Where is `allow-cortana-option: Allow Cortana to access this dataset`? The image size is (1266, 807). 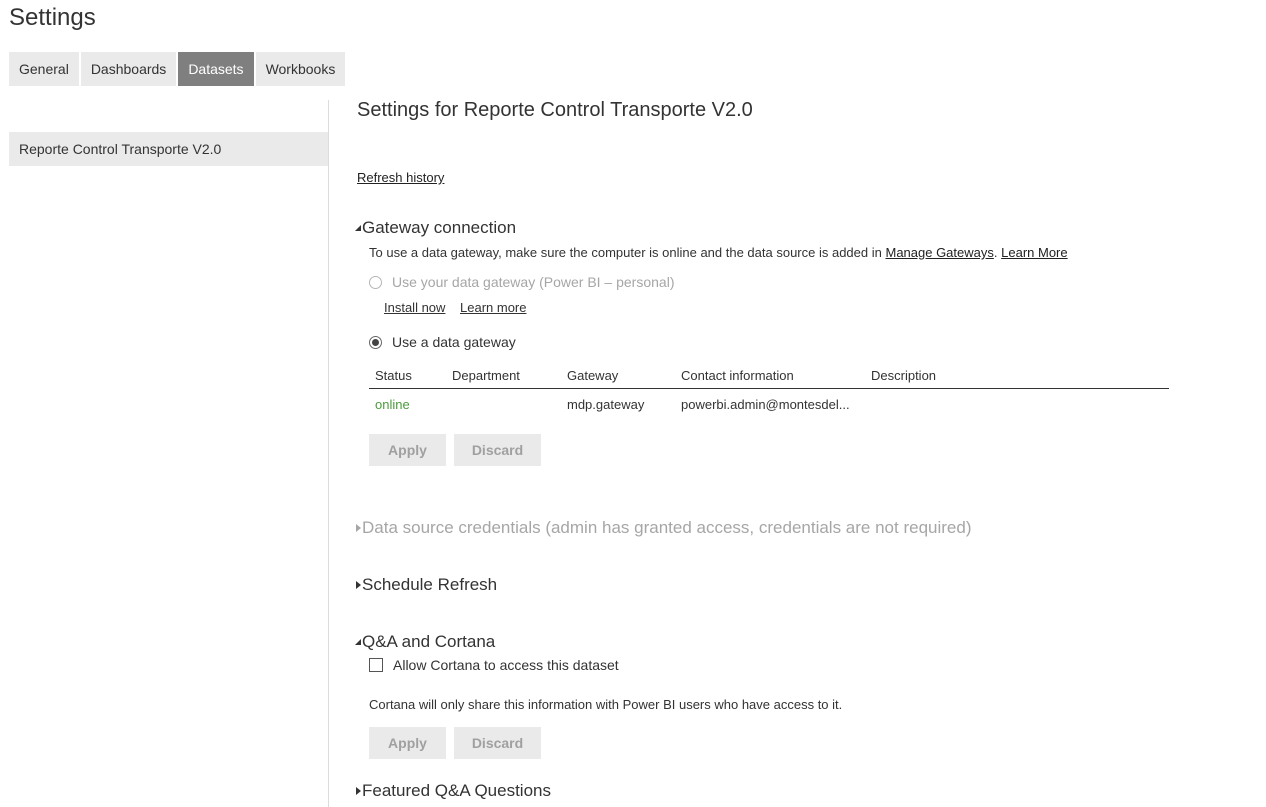 allow-cortana-option: Allow Cortana to access this dataset is located at coordinates (494, 665).